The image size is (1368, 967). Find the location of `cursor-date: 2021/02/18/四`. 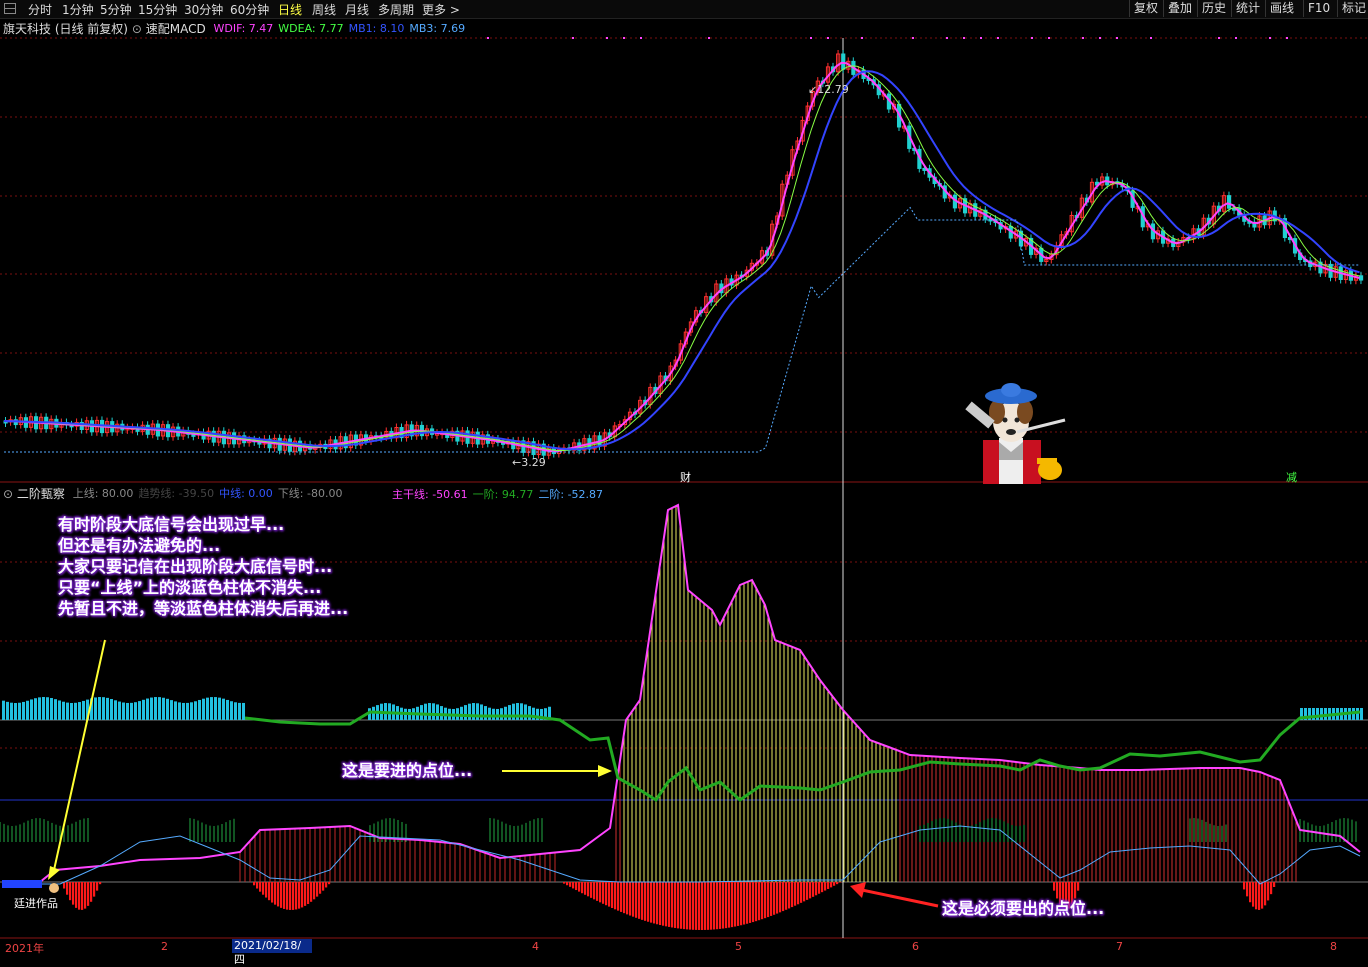

cursor-date: 2021/02/18/四 is located at coordinates (272, 946).